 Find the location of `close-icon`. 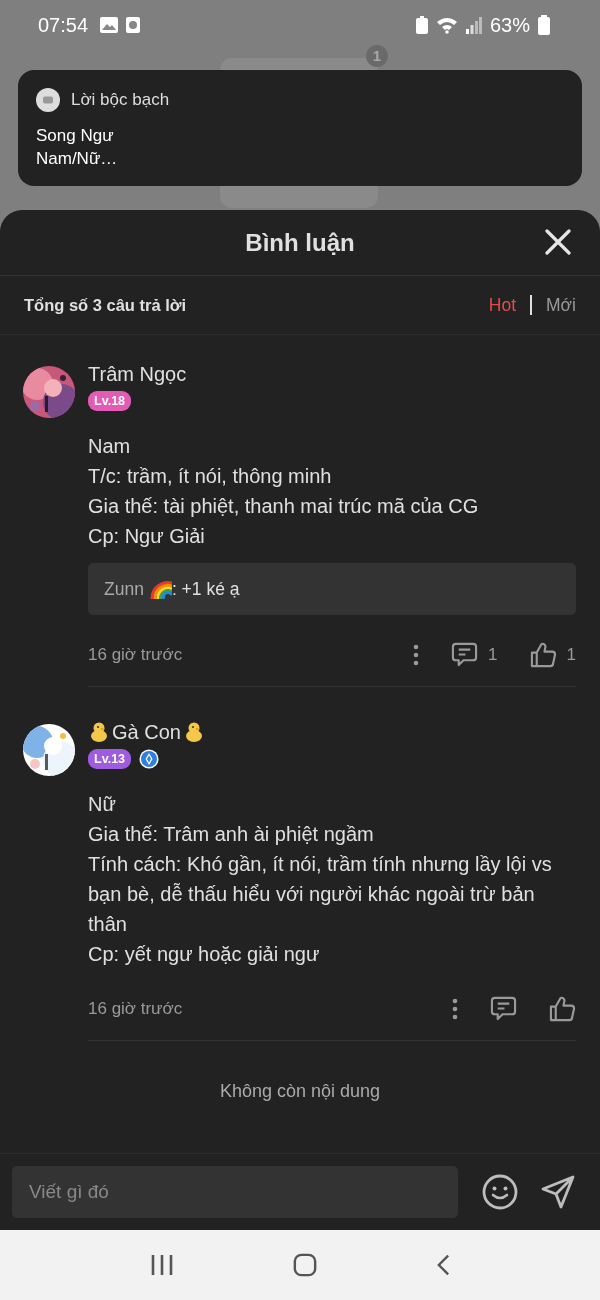

close-icon is located at coordinates (558, 242).